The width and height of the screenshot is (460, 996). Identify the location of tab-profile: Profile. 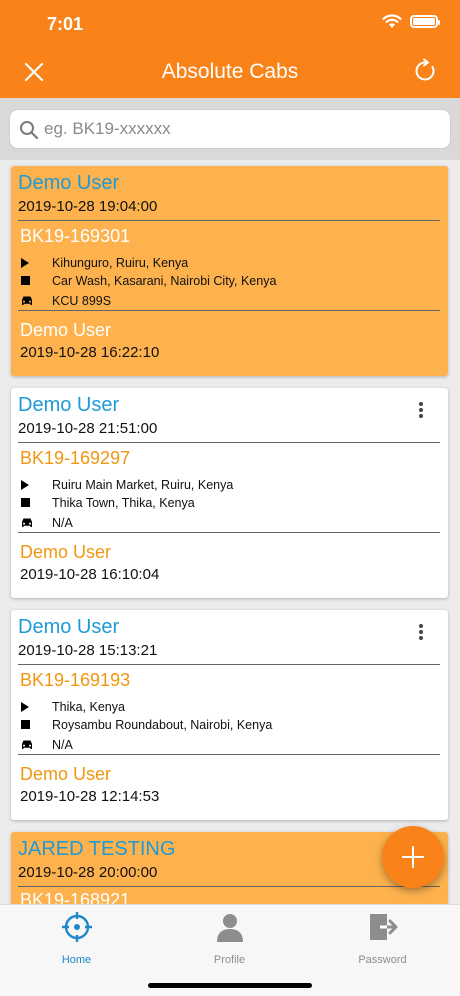
(229, 938).